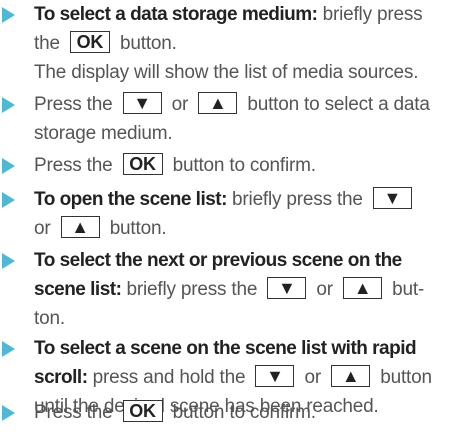  Describe the element at coordinates (166, 377) in the screenshot. I see `step-text: press and hold the` at that location.